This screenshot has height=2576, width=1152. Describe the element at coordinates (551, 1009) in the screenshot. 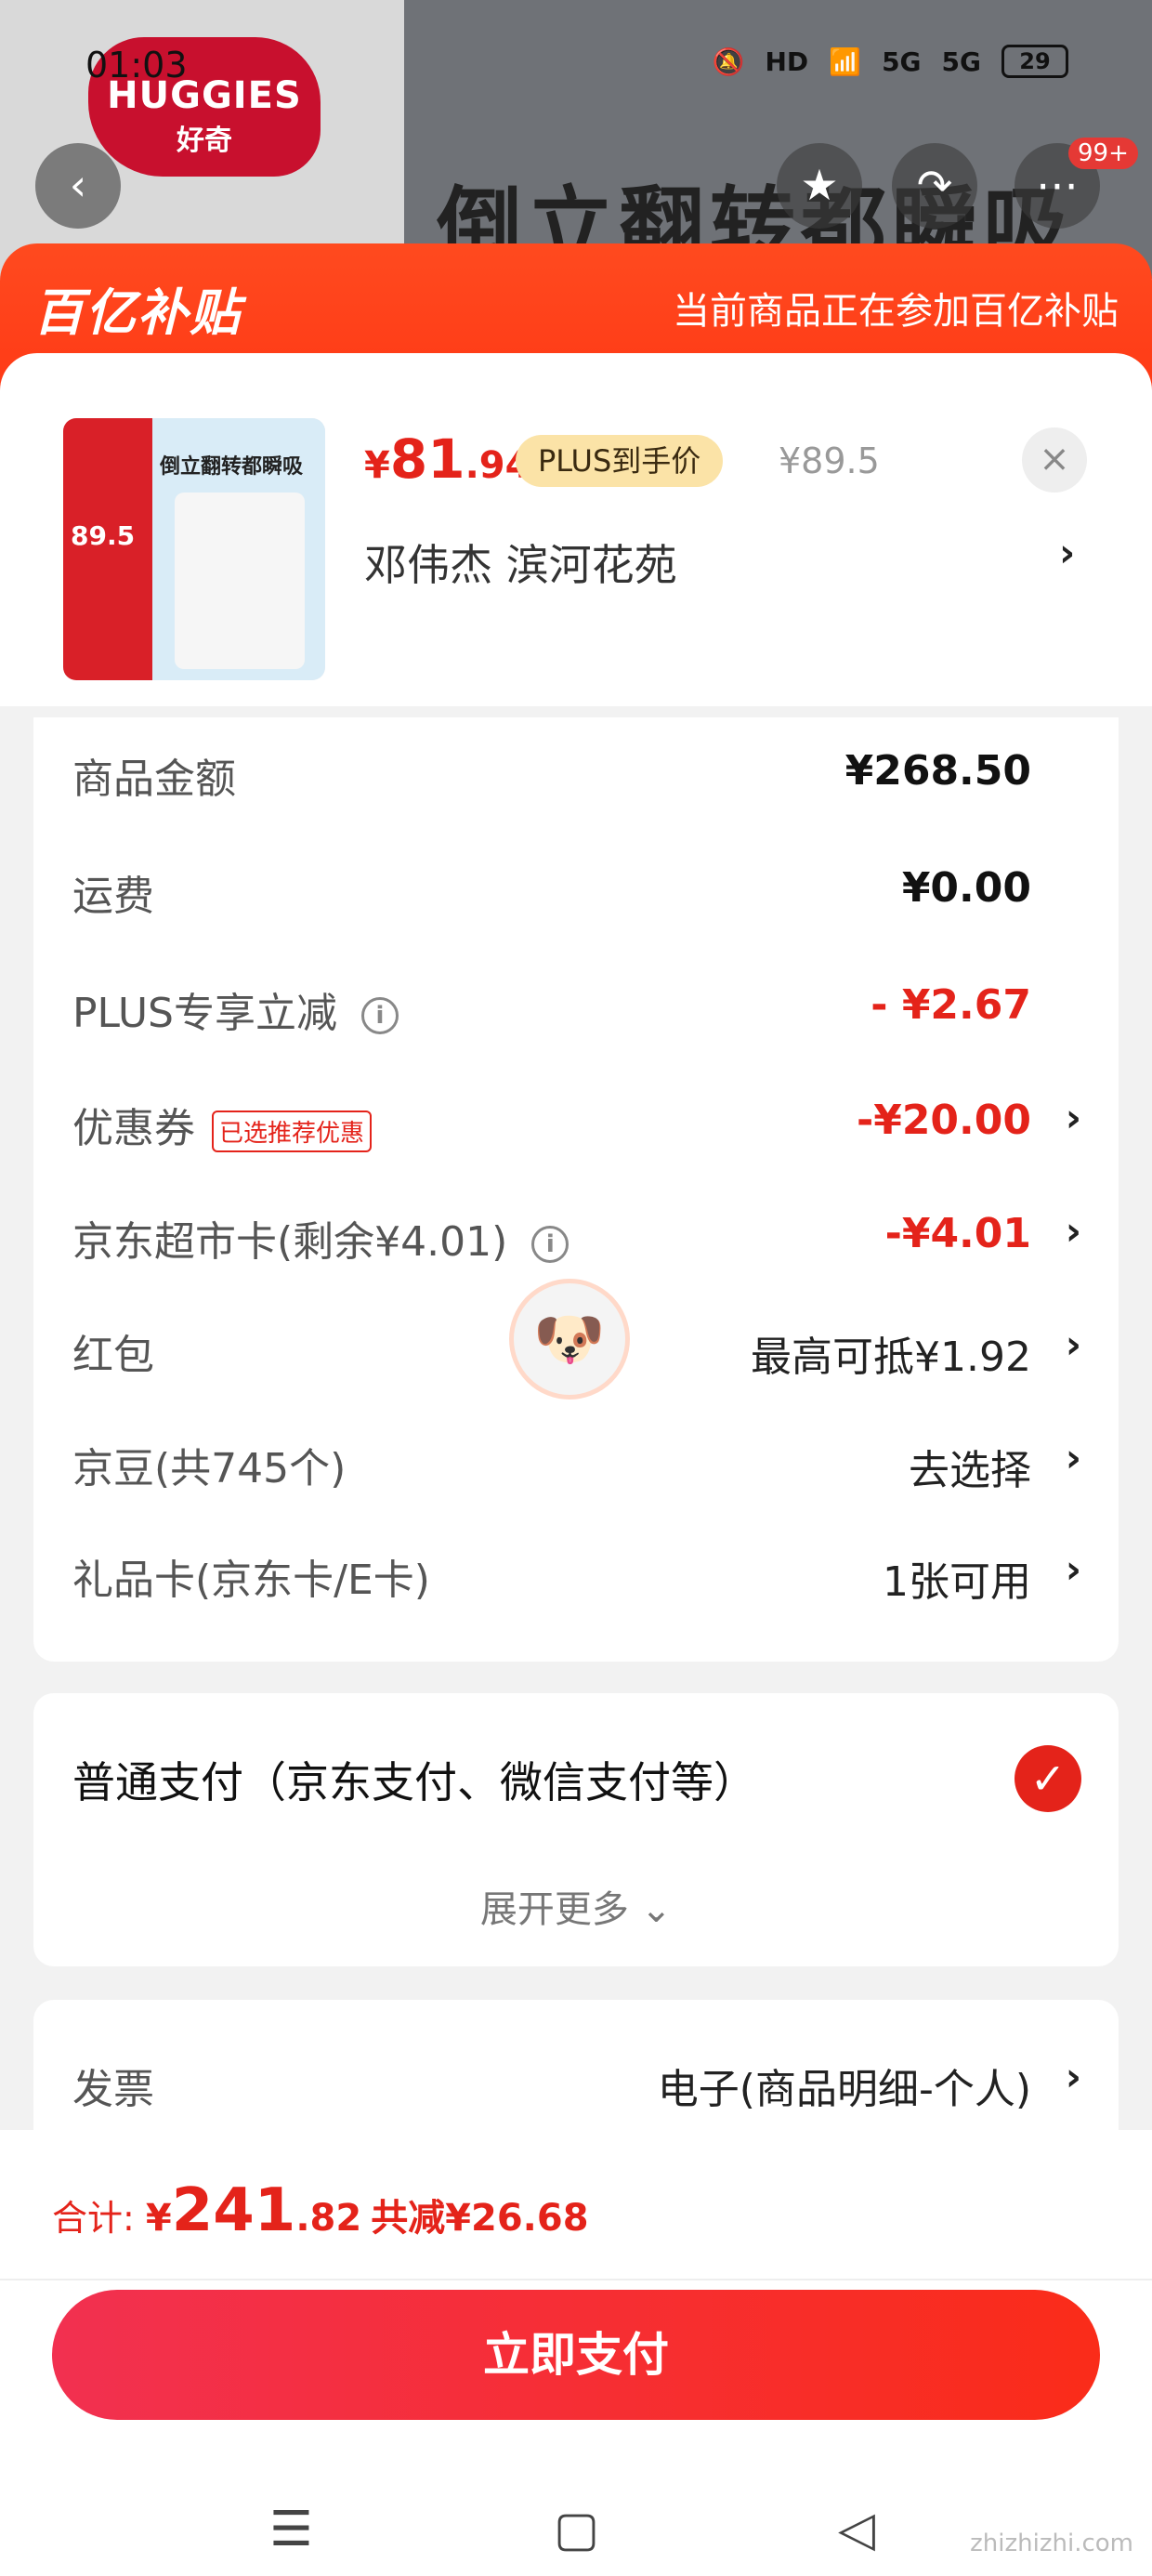

I see `cost-row-plus-discount: PLUS专享立减 i - ¥2.67` at that location.